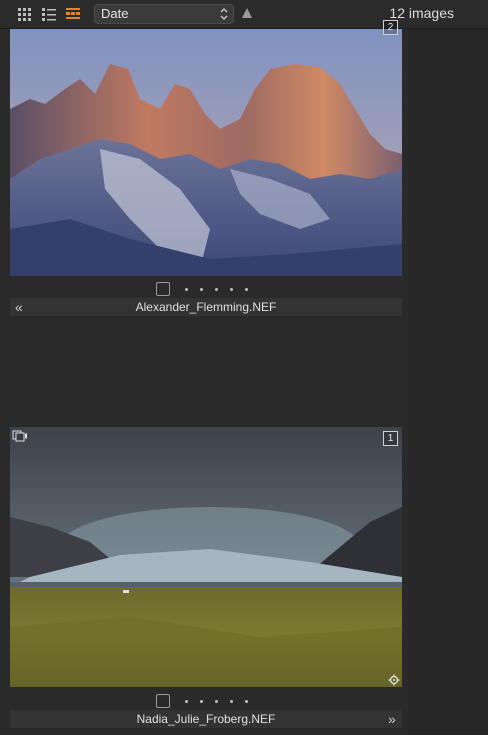 This screenshot has height=735, width=488. Describe the element at coordinates (164, 14) in the screenshot. I see `sort-select: Date` at that location.